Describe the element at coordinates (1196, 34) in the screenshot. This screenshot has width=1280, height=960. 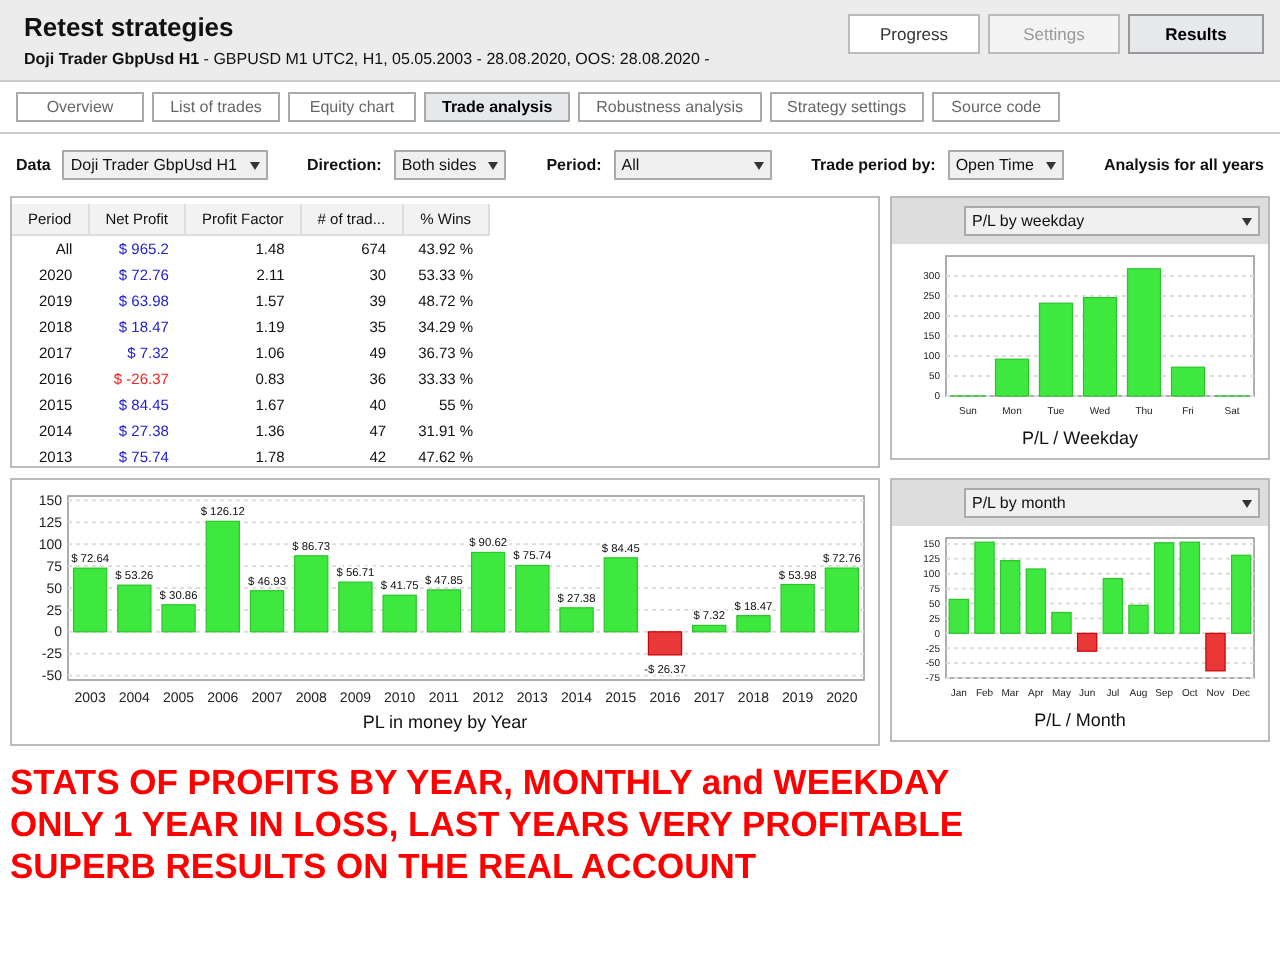
I see `header-button: Results` at that location.